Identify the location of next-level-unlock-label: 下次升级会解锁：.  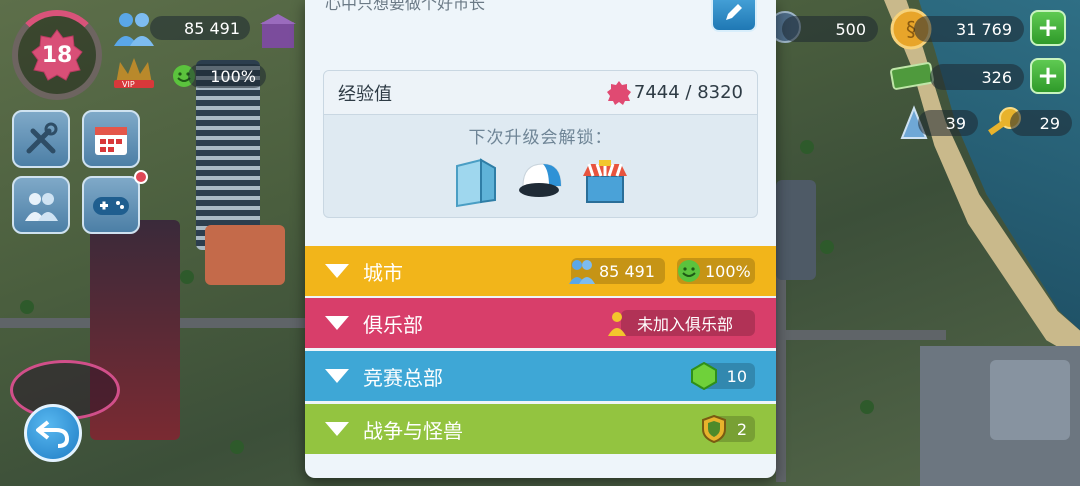
(540, 138).